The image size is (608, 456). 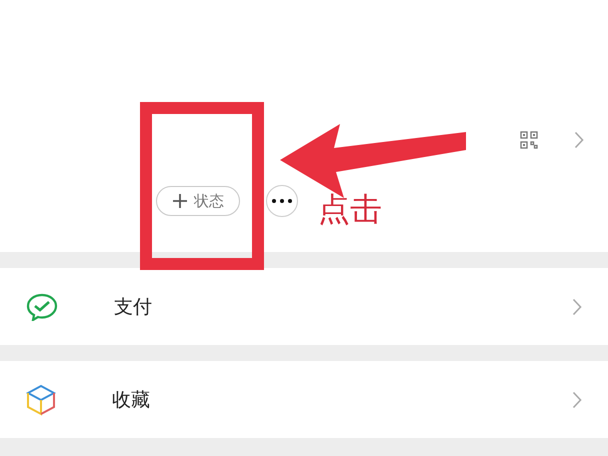 What do you see at coordinates (133, 307) in the screenshot?
I see `menu-label: 支付` at bounding box center [133, 307].